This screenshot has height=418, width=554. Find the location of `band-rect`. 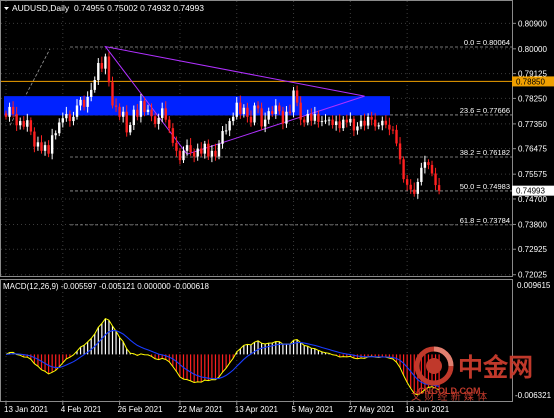

band-rect is located at coordinates (197, 106).